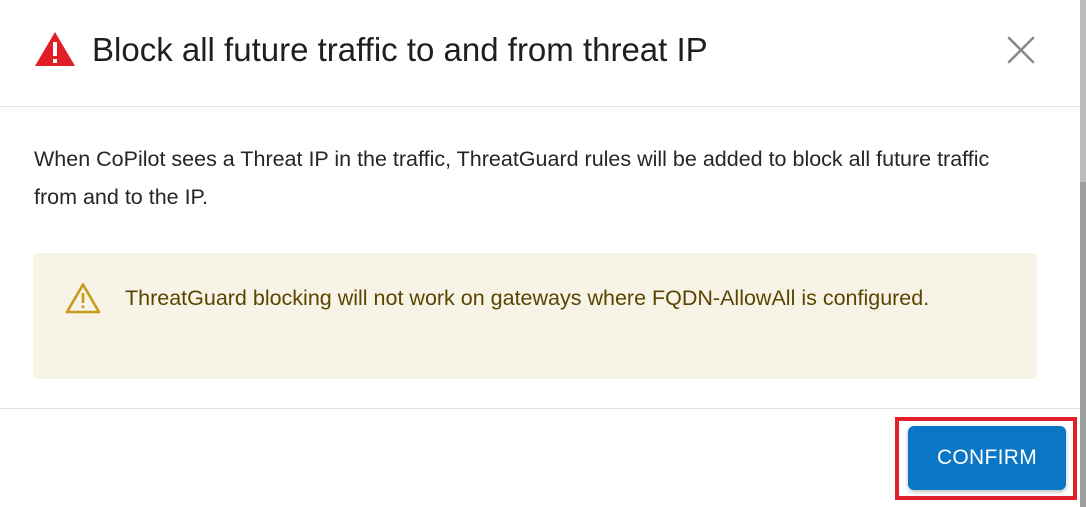 This screenshot has width=1086, height=507. What do you see at coordinates (83, 298) in the screenshot?
I see `warning-triangle-outline-icon` at bounding box center [83, 298].